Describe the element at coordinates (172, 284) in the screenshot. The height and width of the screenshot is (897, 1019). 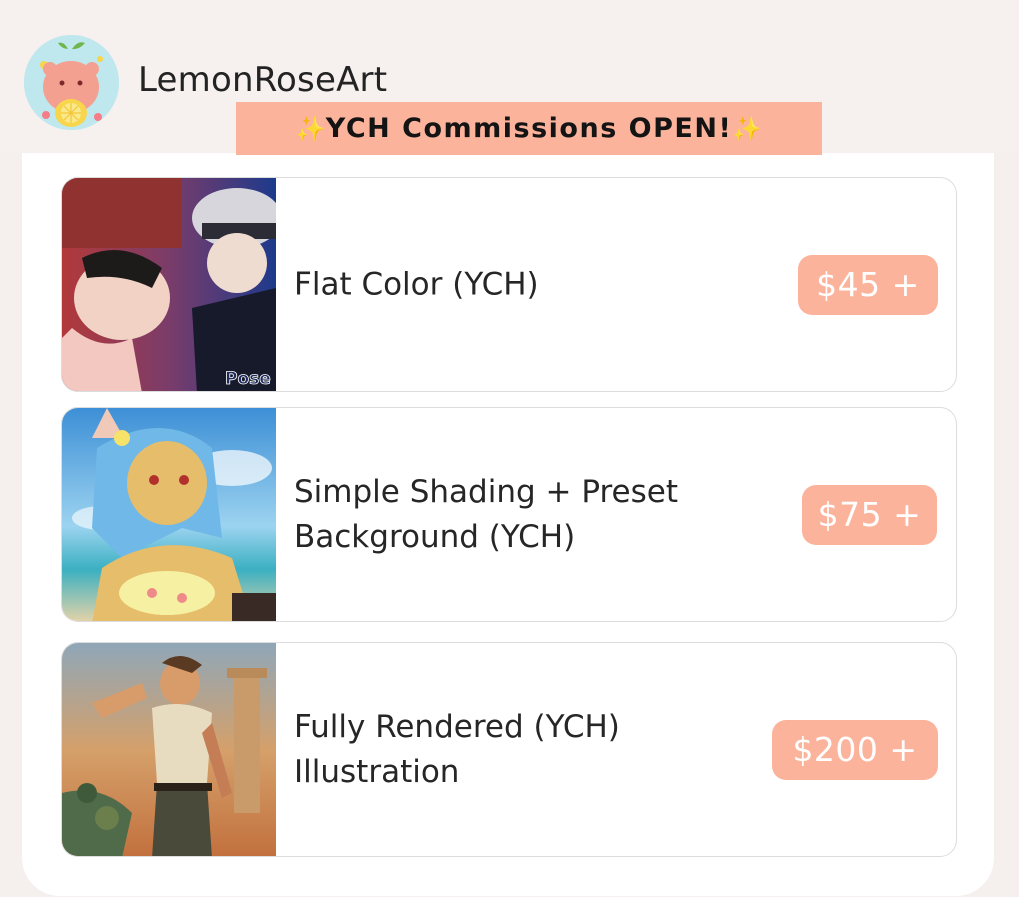
I see `flat-color-artwork-thumbnail-icon: Pose` at that location.